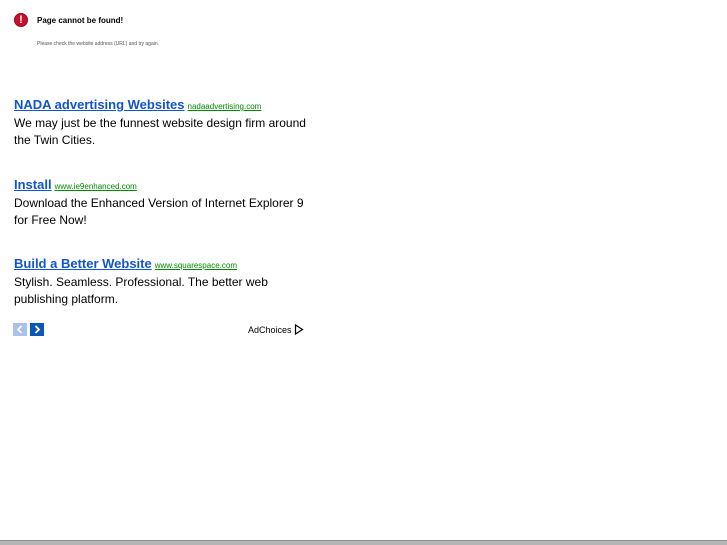  Describe the element at coordinates (21, 20) in the screenshot. I see `error-icon: !` at that location.